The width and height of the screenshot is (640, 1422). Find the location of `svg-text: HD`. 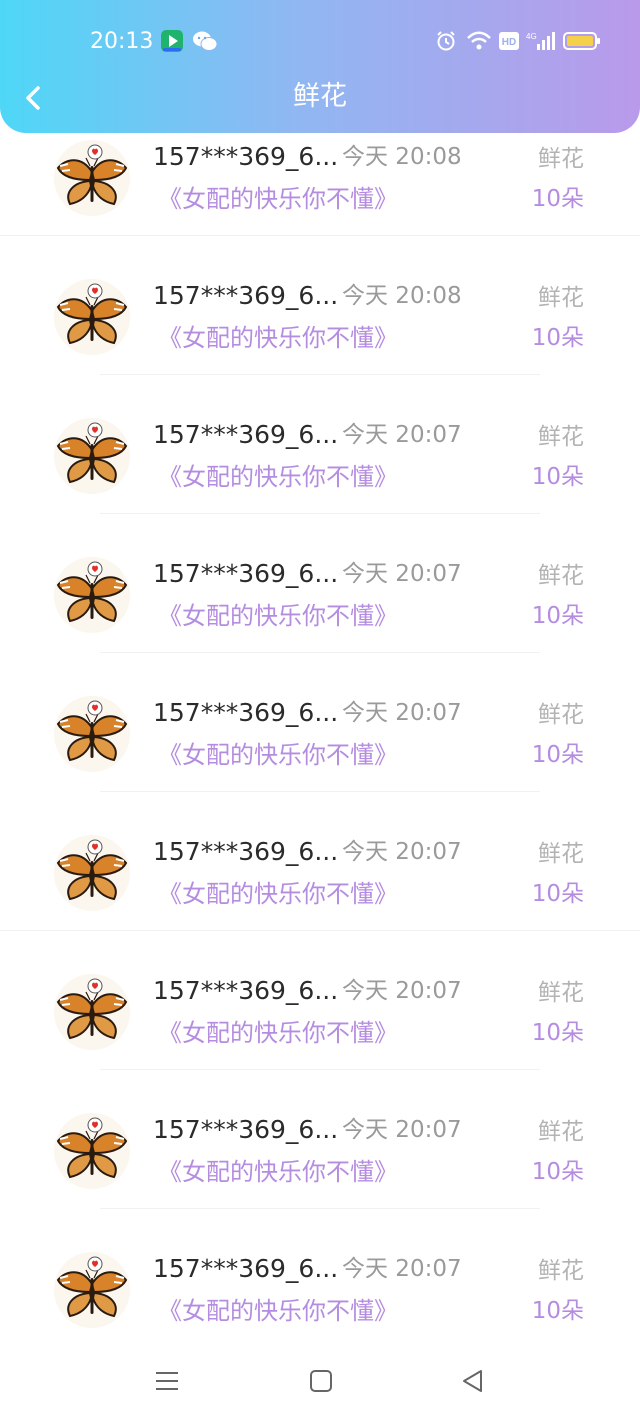

svg-text: HD is located at coordinates (509, 42).